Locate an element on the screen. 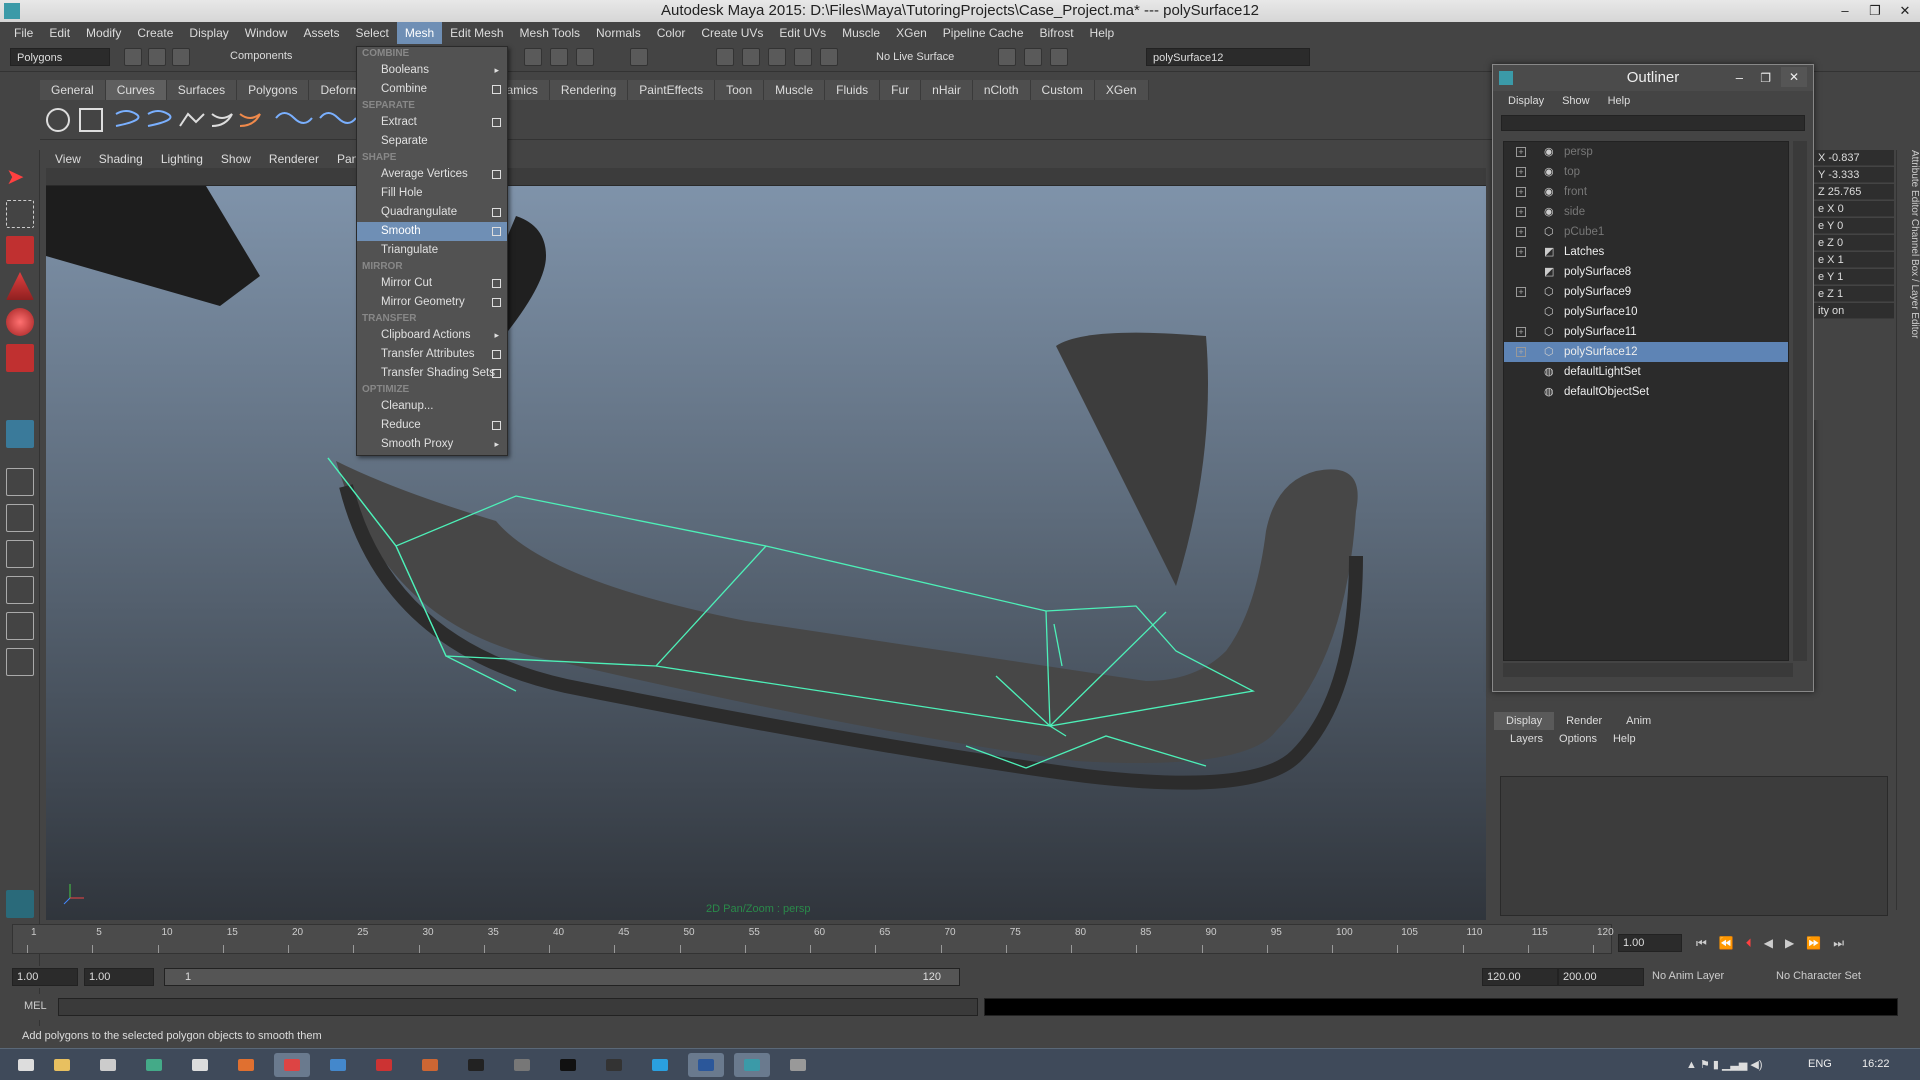  menu-mesh: Mesh is located at coordinates (419, 33).